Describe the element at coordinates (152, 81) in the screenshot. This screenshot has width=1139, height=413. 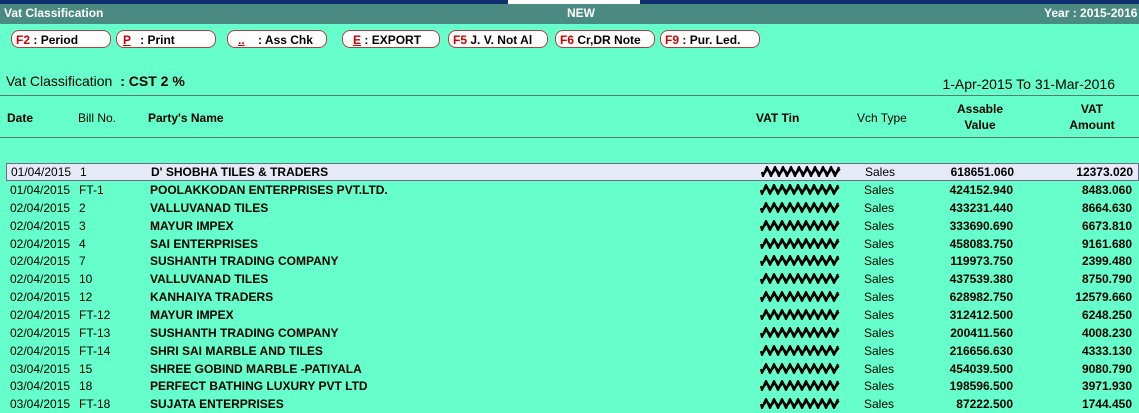
I see `filter-value: : CST 2 %` at that location.